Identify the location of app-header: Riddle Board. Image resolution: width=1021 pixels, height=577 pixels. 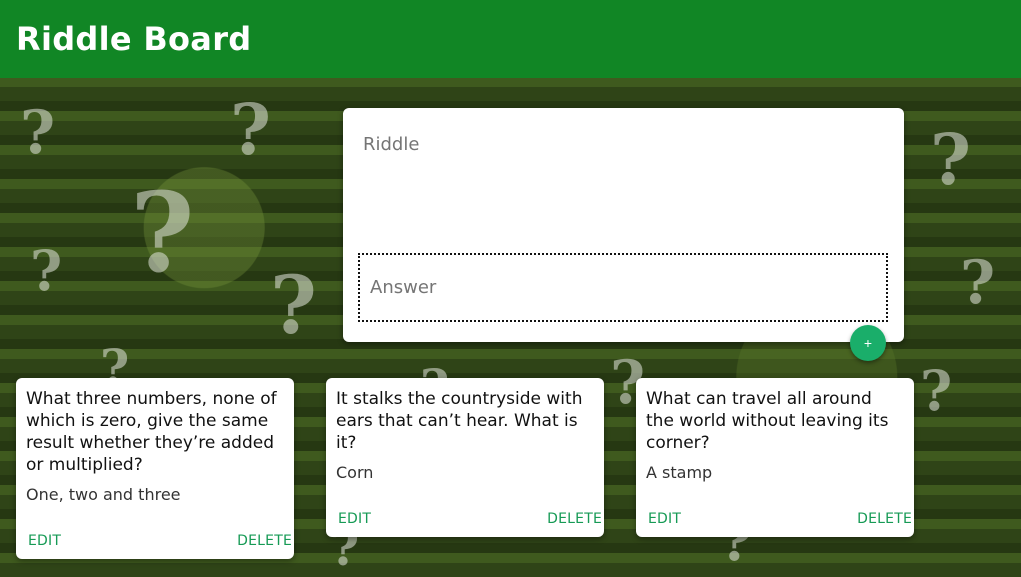
(510, 39).